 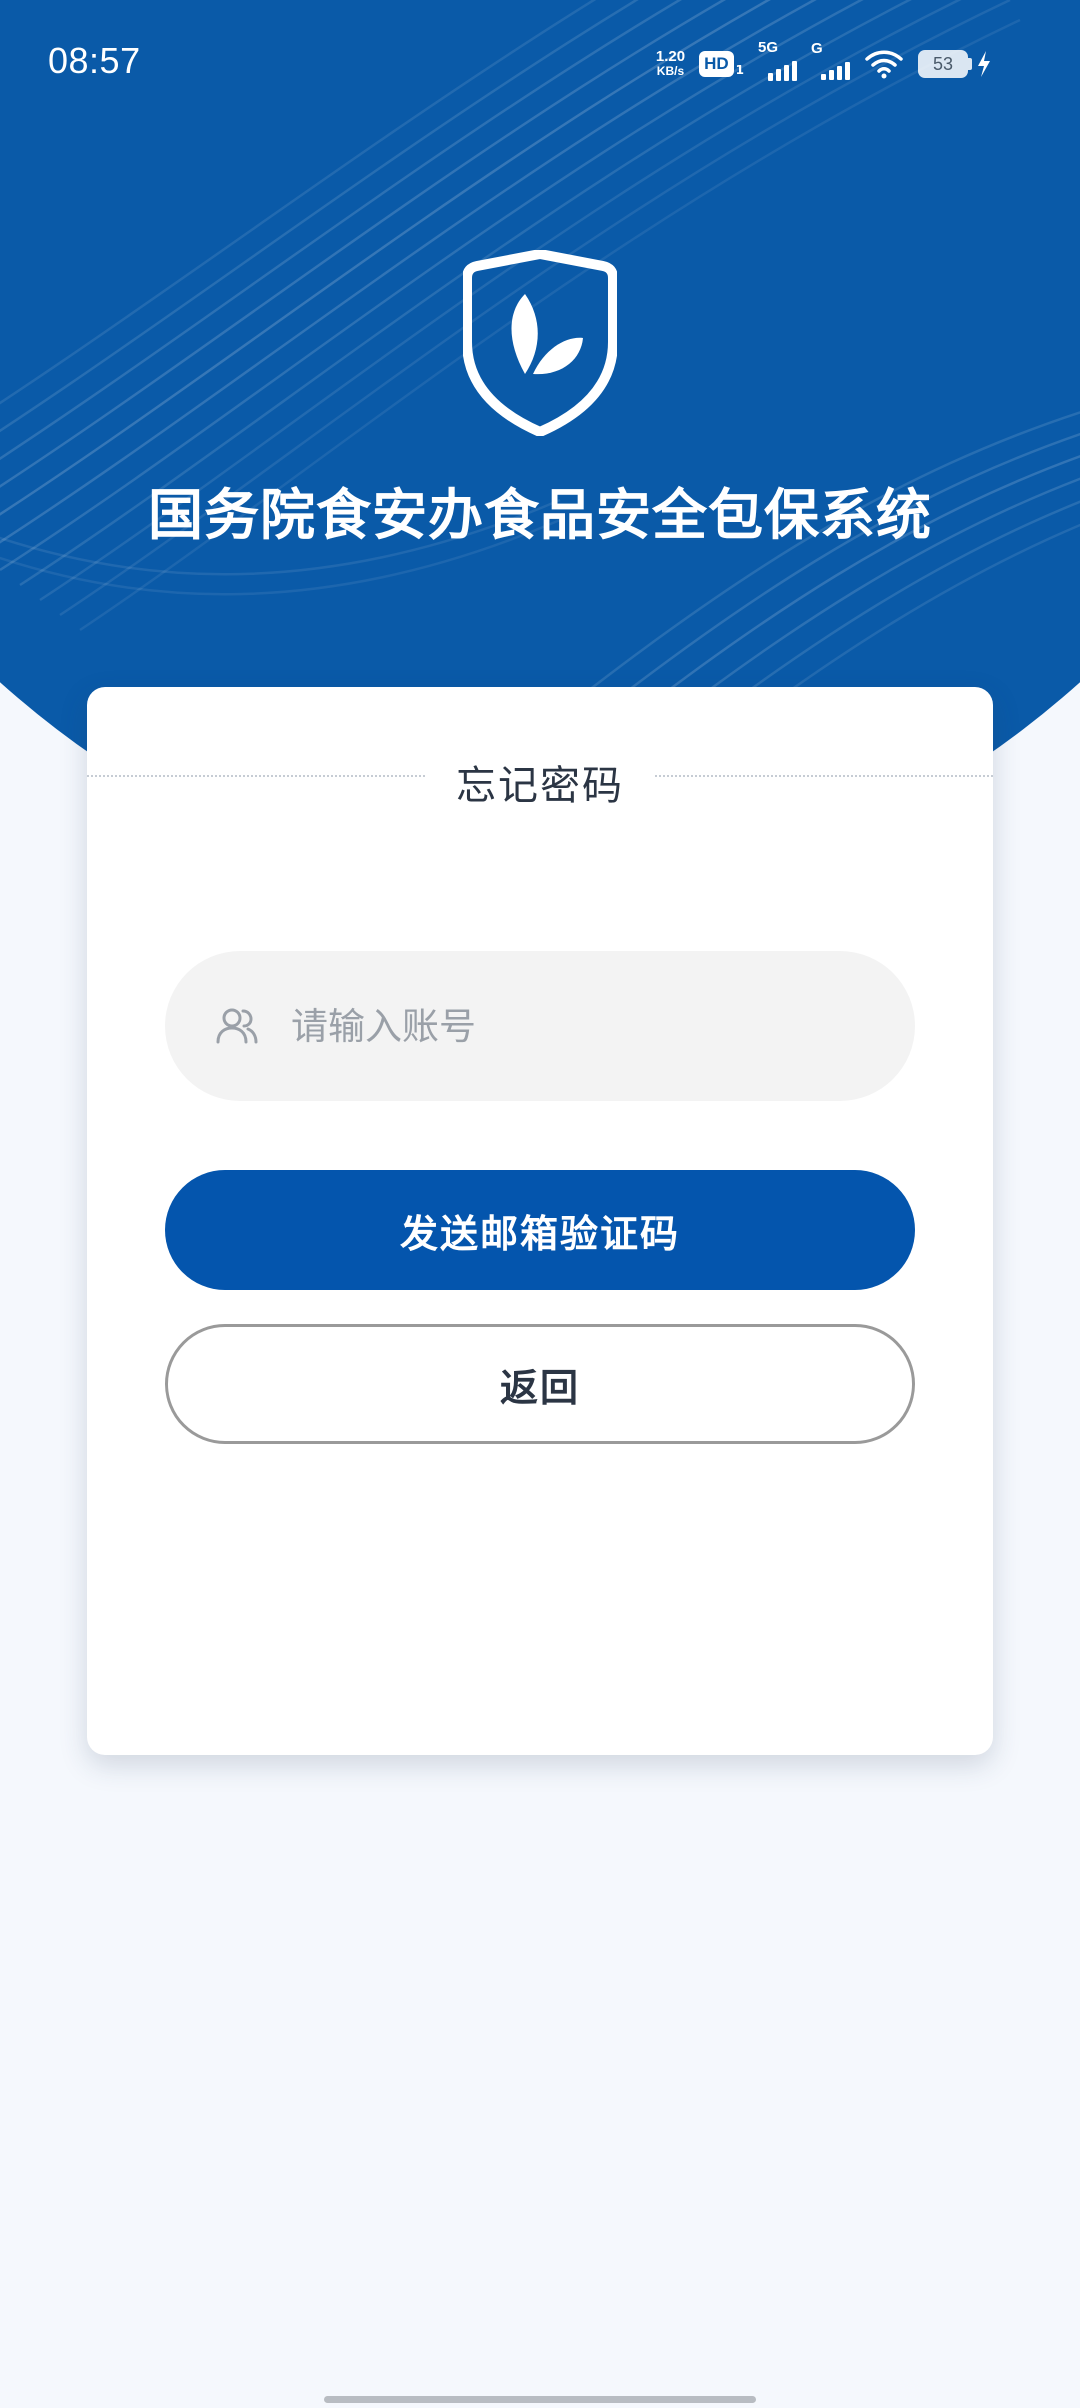 I want to click on network-speed-unit: KB/s, so click(x=670, y=71).